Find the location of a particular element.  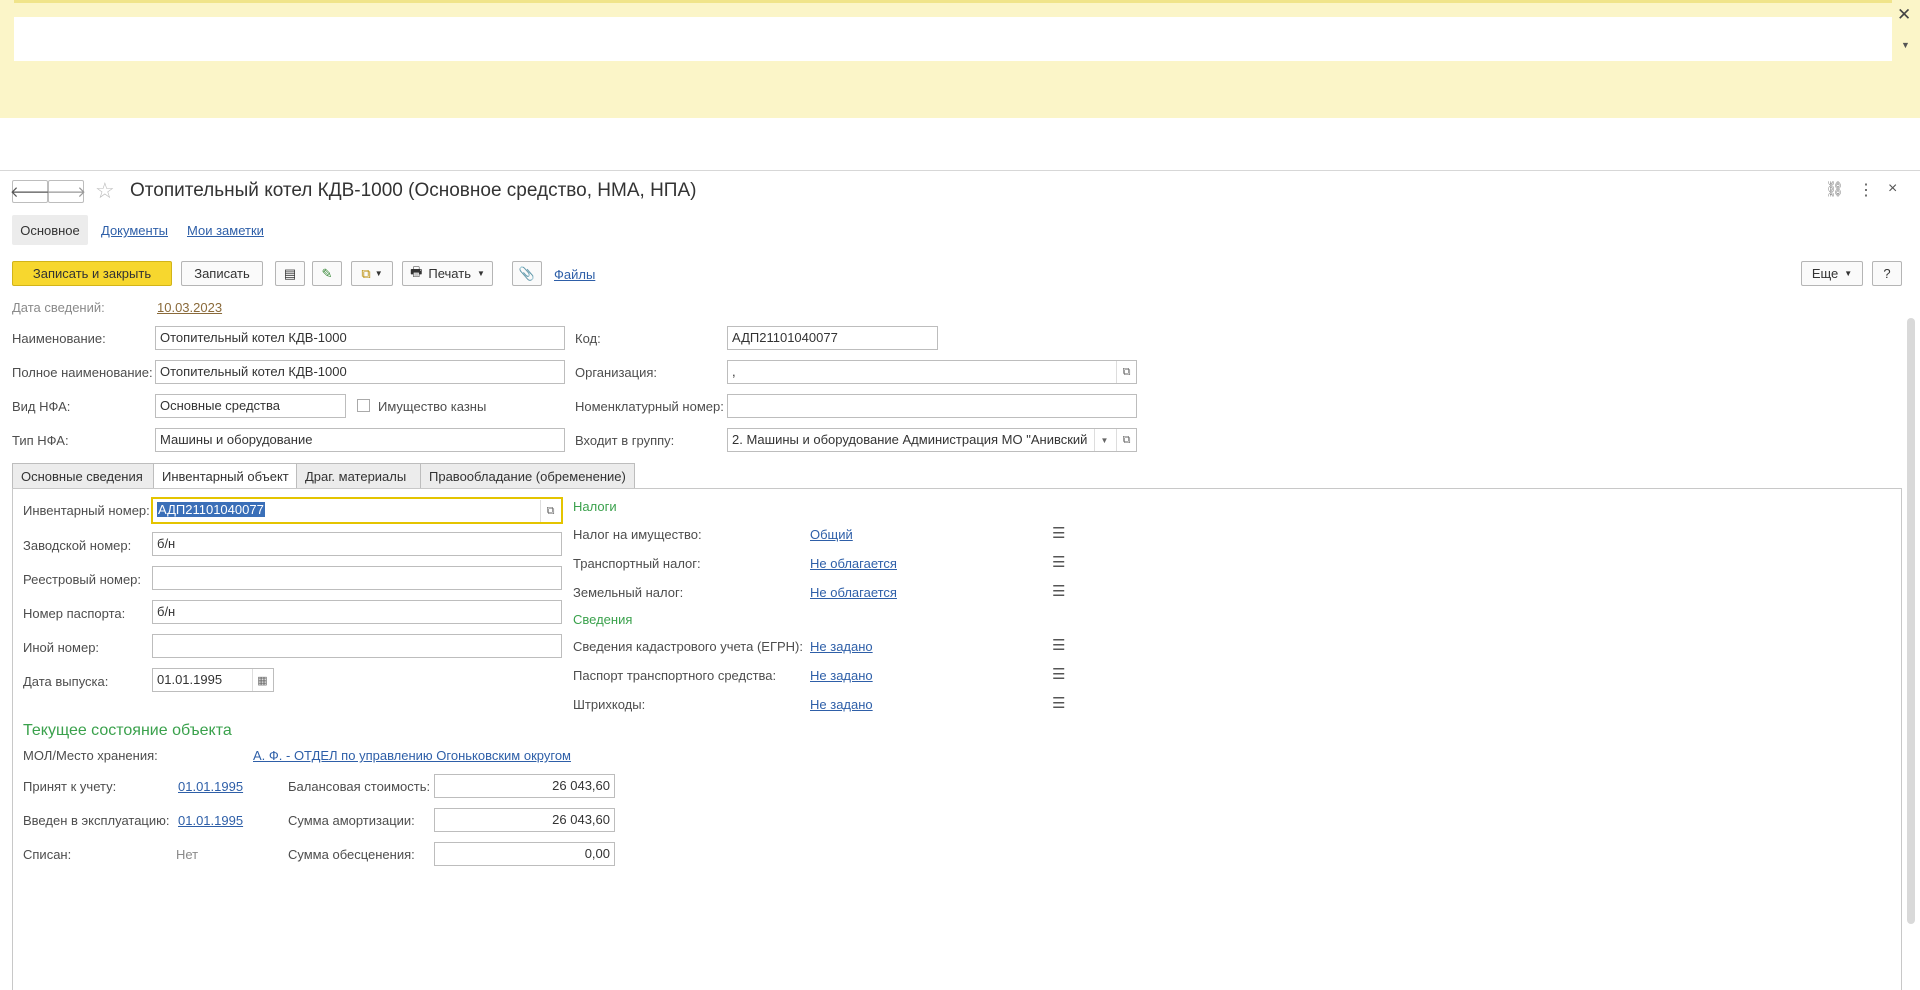

attach-button: 📎 is located at coordinates (527, 273).